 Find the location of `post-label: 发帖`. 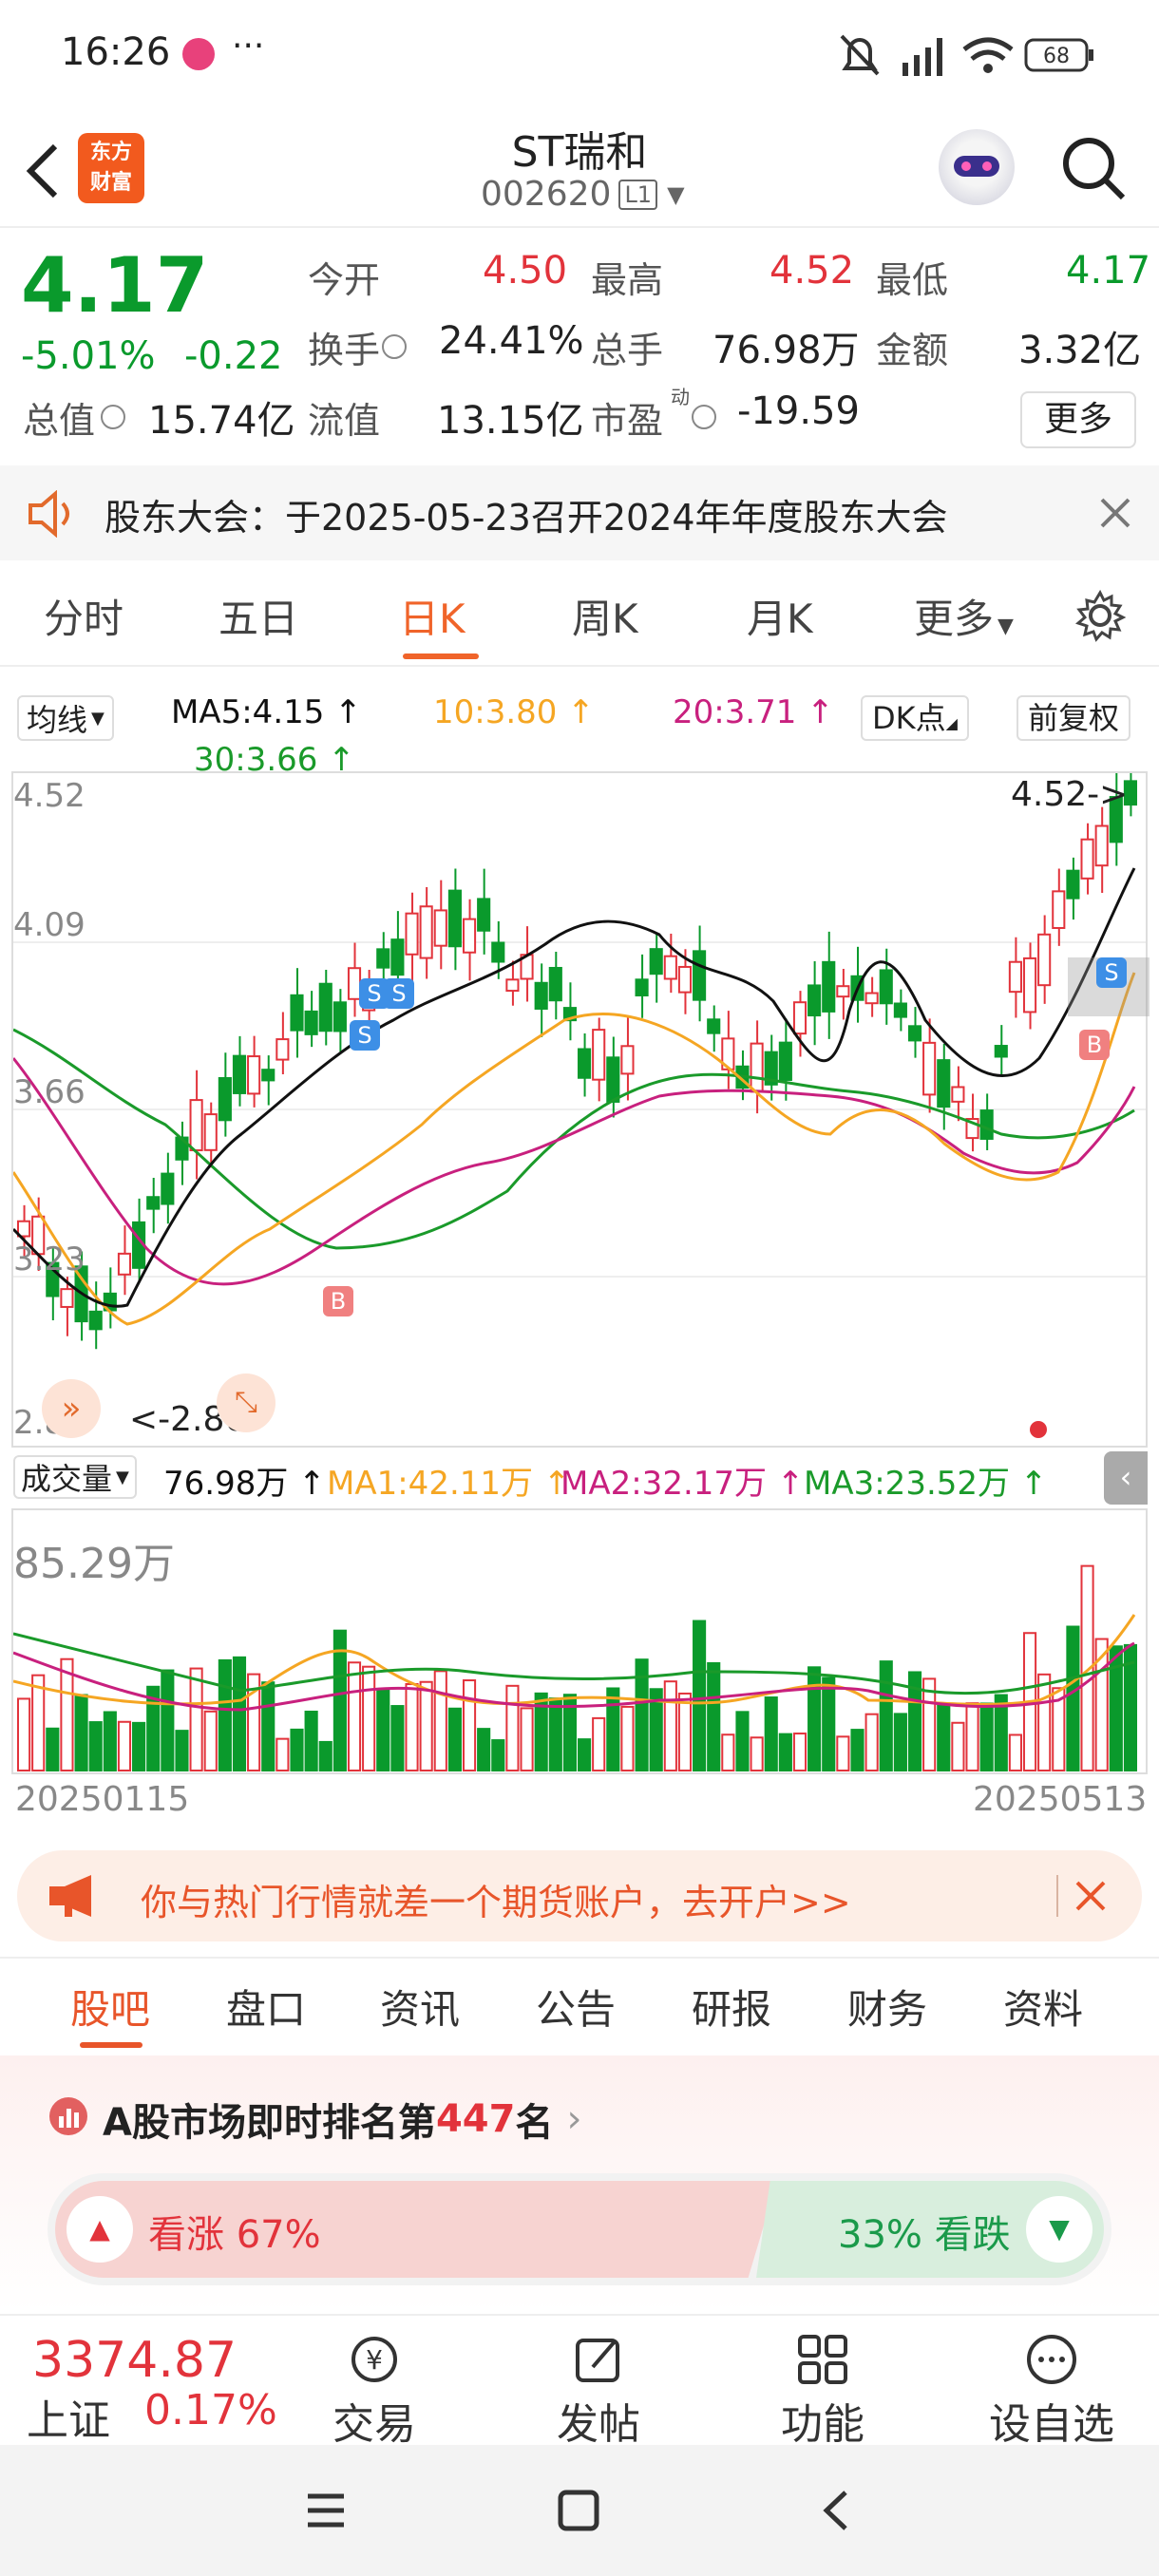

post-label: 发帖 is located at coordinates (598, 2424).